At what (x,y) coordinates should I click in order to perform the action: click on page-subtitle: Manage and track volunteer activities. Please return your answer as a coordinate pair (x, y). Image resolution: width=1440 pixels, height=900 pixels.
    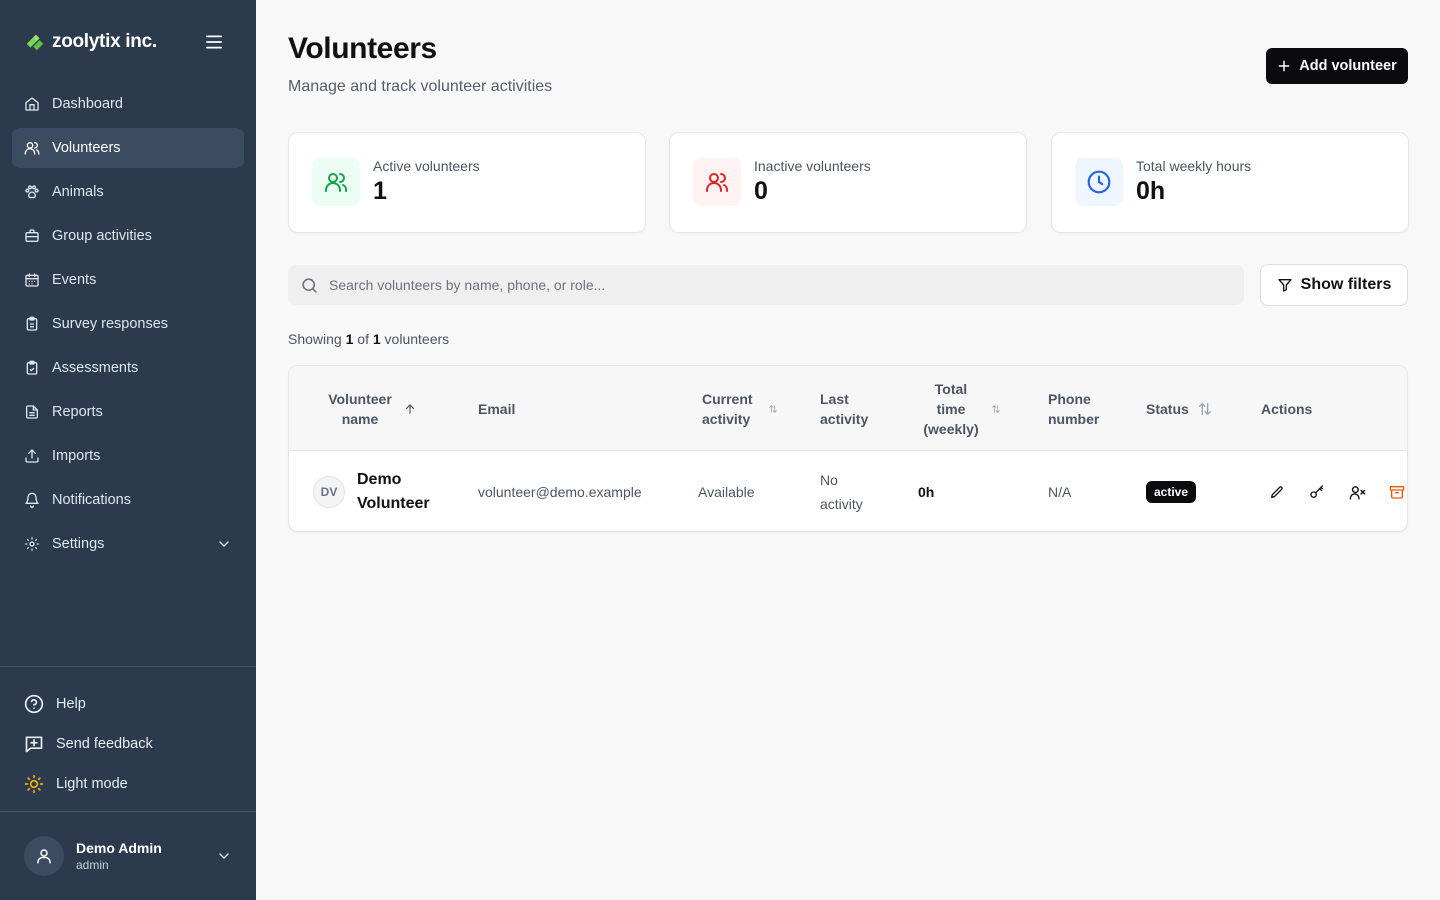
    Looking at the image, I should click on (420, 86).